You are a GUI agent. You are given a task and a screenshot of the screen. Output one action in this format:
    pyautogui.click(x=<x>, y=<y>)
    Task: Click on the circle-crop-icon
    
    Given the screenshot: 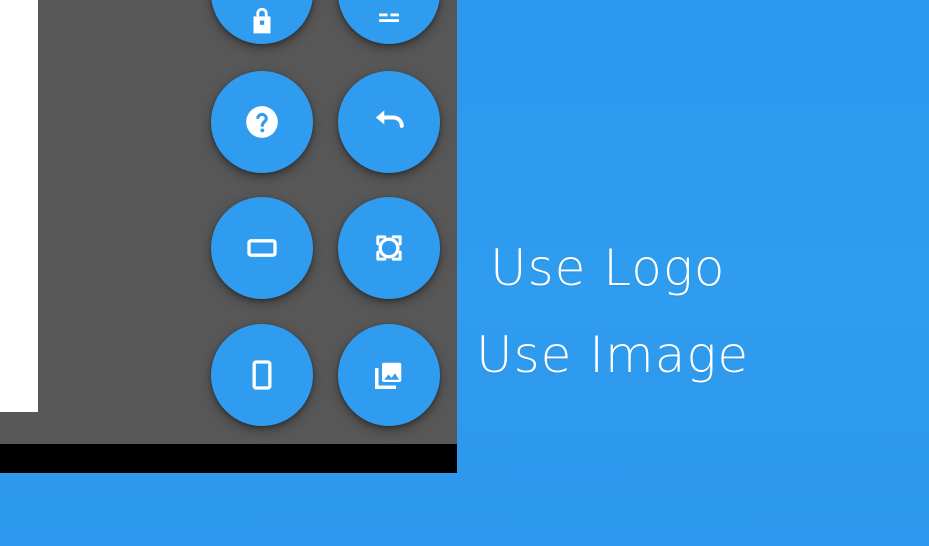 What is the action you would take?
    pyautogui.click(x=389, y=248)
    